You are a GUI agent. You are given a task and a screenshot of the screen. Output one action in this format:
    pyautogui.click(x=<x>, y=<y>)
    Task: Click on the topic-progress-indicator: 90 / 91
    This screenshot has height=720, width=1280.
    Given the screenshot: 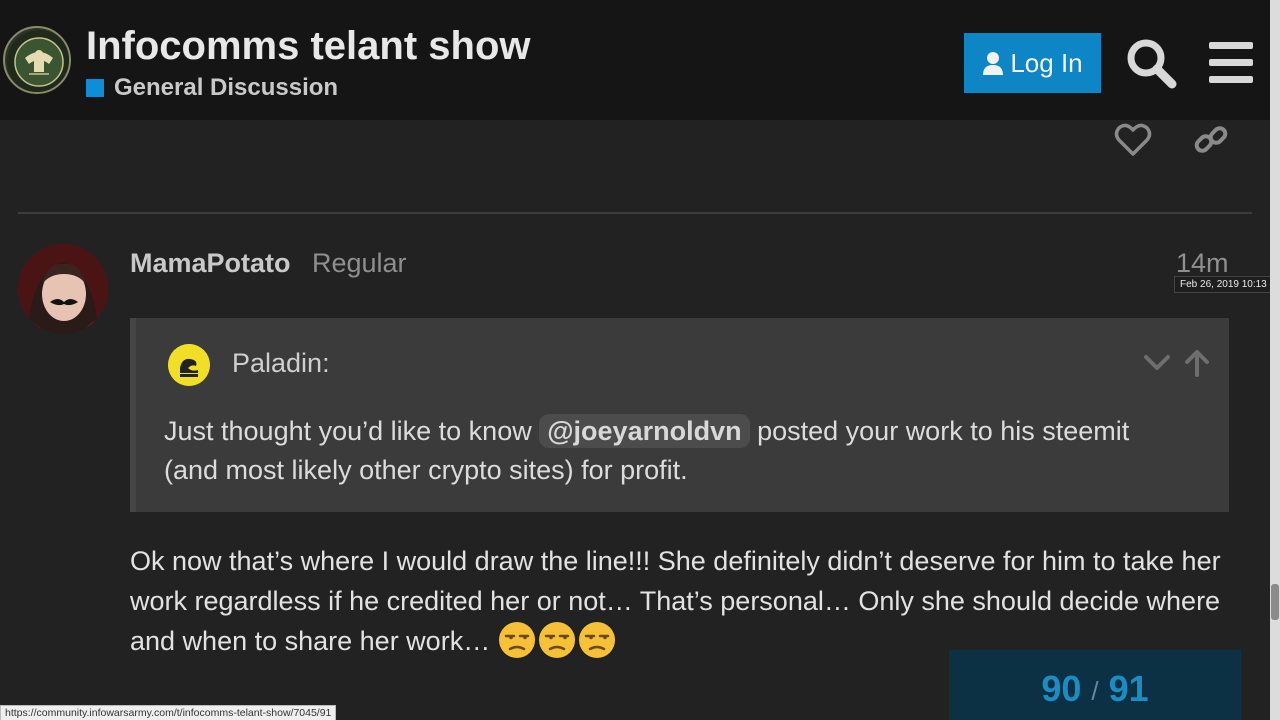 What is the action you would take?
    pyautogui.click(x=1095, y=685)
    